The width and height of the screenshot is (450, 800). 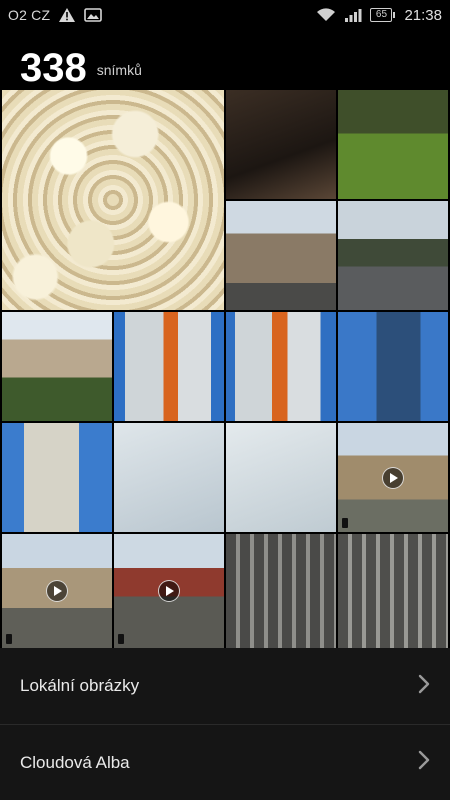 What do you see at coordinates (281, 255) in the screenshot?
I see `photo-house-street` at bounding box center [281, 255].